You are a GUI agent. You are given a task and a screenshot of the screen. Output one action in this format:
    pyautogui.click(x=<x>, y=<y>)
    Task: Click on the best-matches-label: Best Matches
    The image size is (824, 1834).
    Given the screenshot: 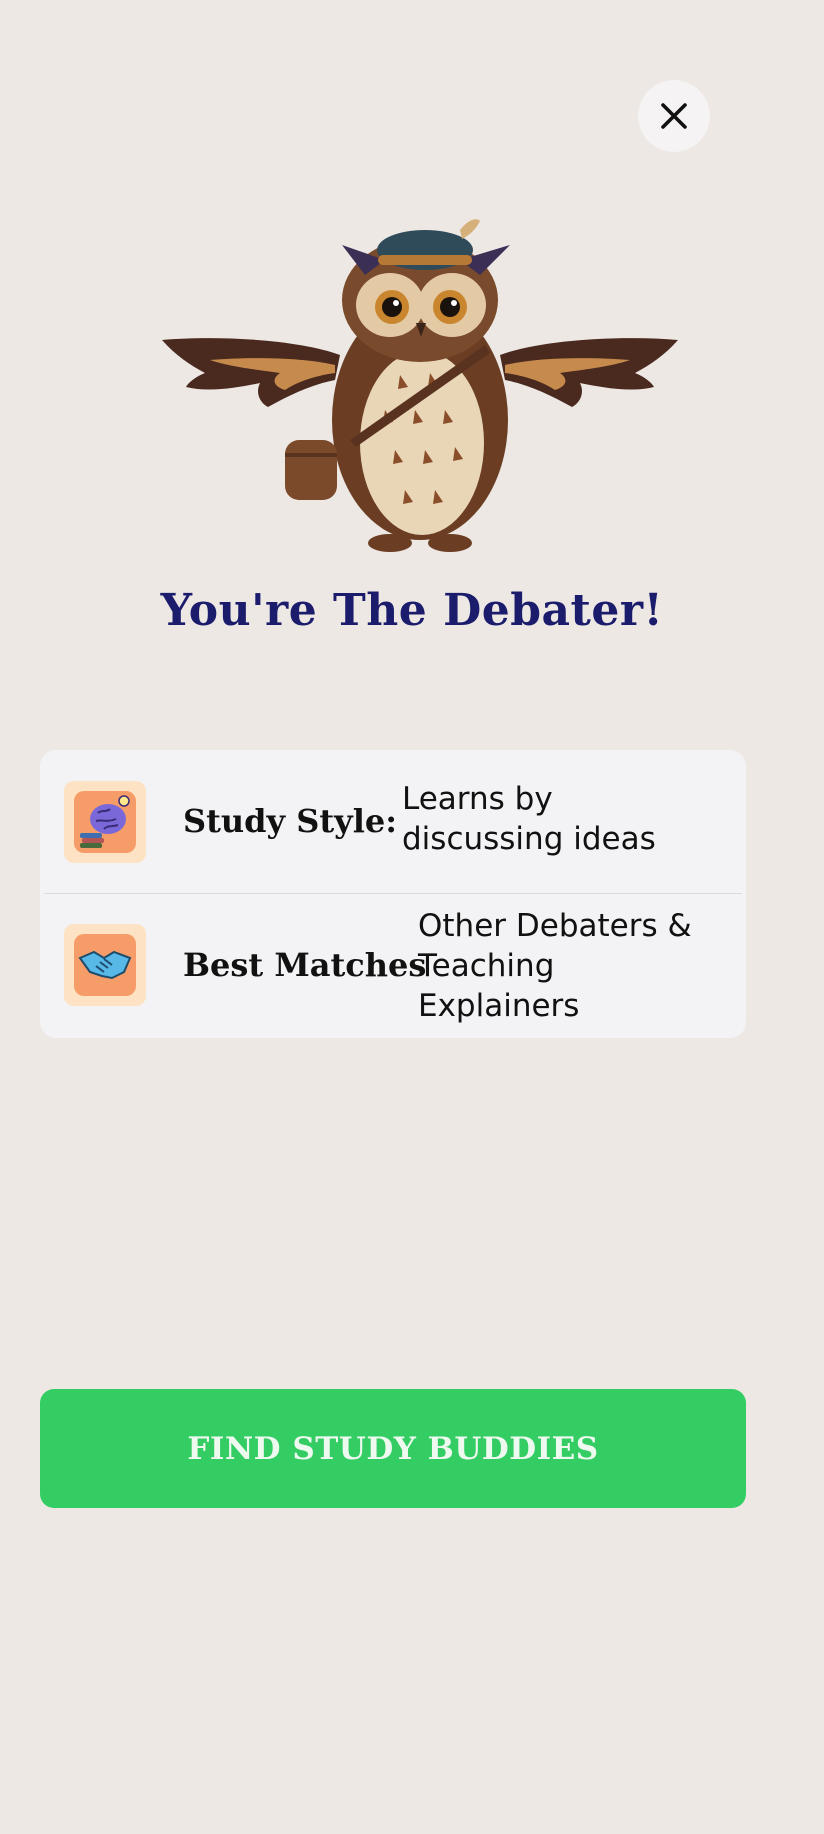 What is the action you would take?
    pyautogui.click(x=305, y=965)
    